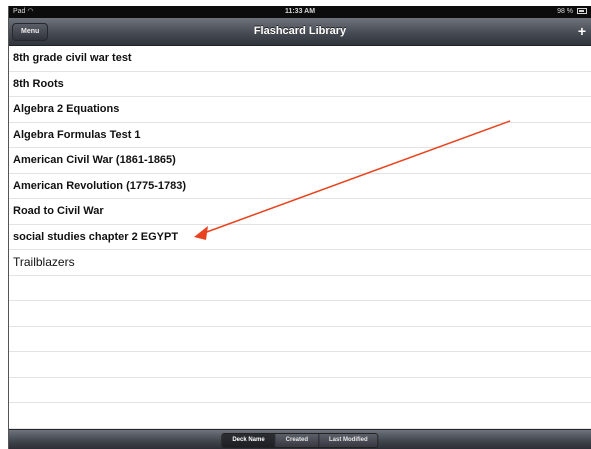  Describe the element at coordinates (300, 161) in the screenshot. I see `deck-row: American Civil War (1861-1865)` at that location.